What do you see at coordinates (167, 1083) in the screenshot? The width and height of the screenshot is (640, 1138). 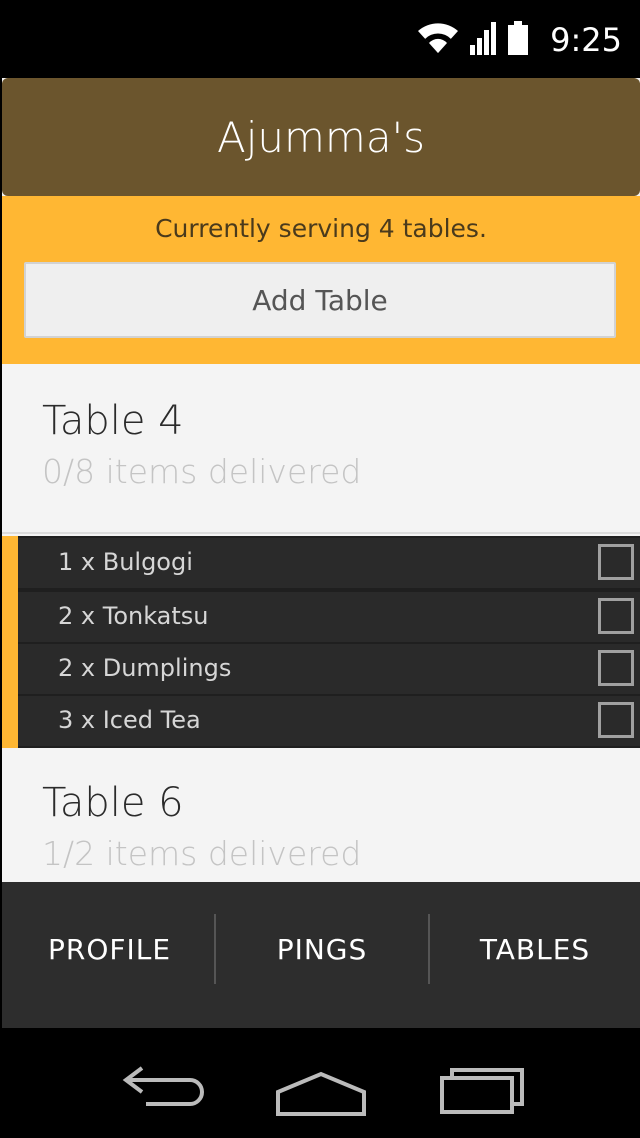 I see `back-icon` at bounding box center [167, 1083].